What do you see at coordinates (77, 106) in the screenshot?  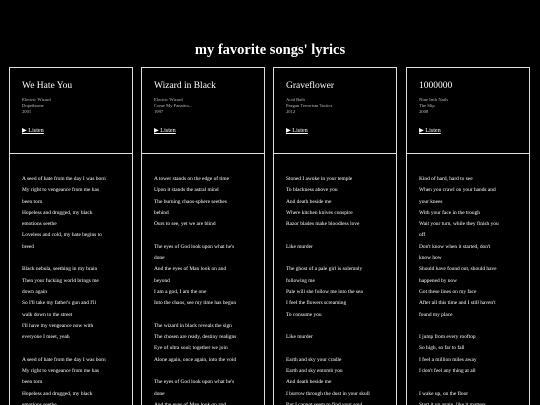 I see `song-meta: Electric Wizard Dopethrone 2001` at bounding box center [77, 106].